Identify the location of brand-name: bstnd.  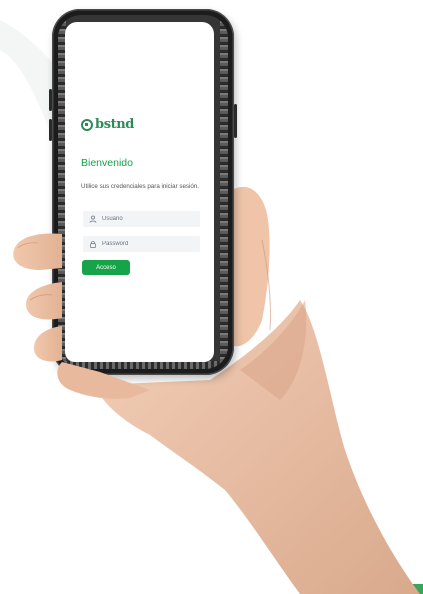
(114, 124).